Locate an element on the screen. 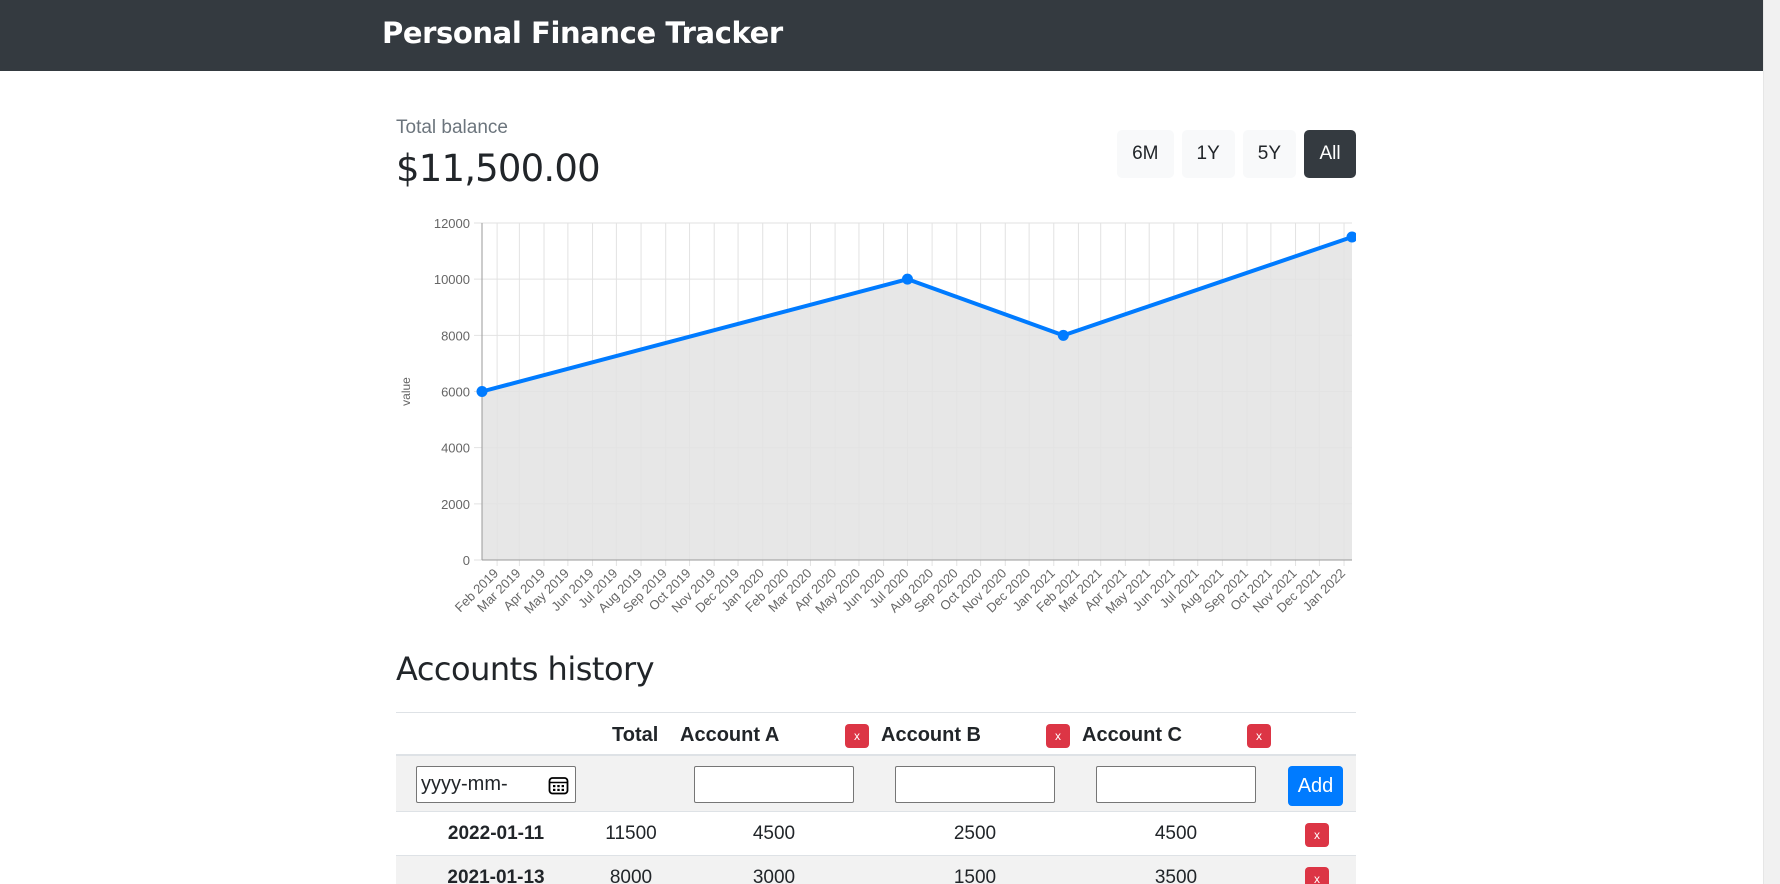 The height and width of the screenshot is (884, 1780). account-a-header: Account A is located at coordinates (730, 735).